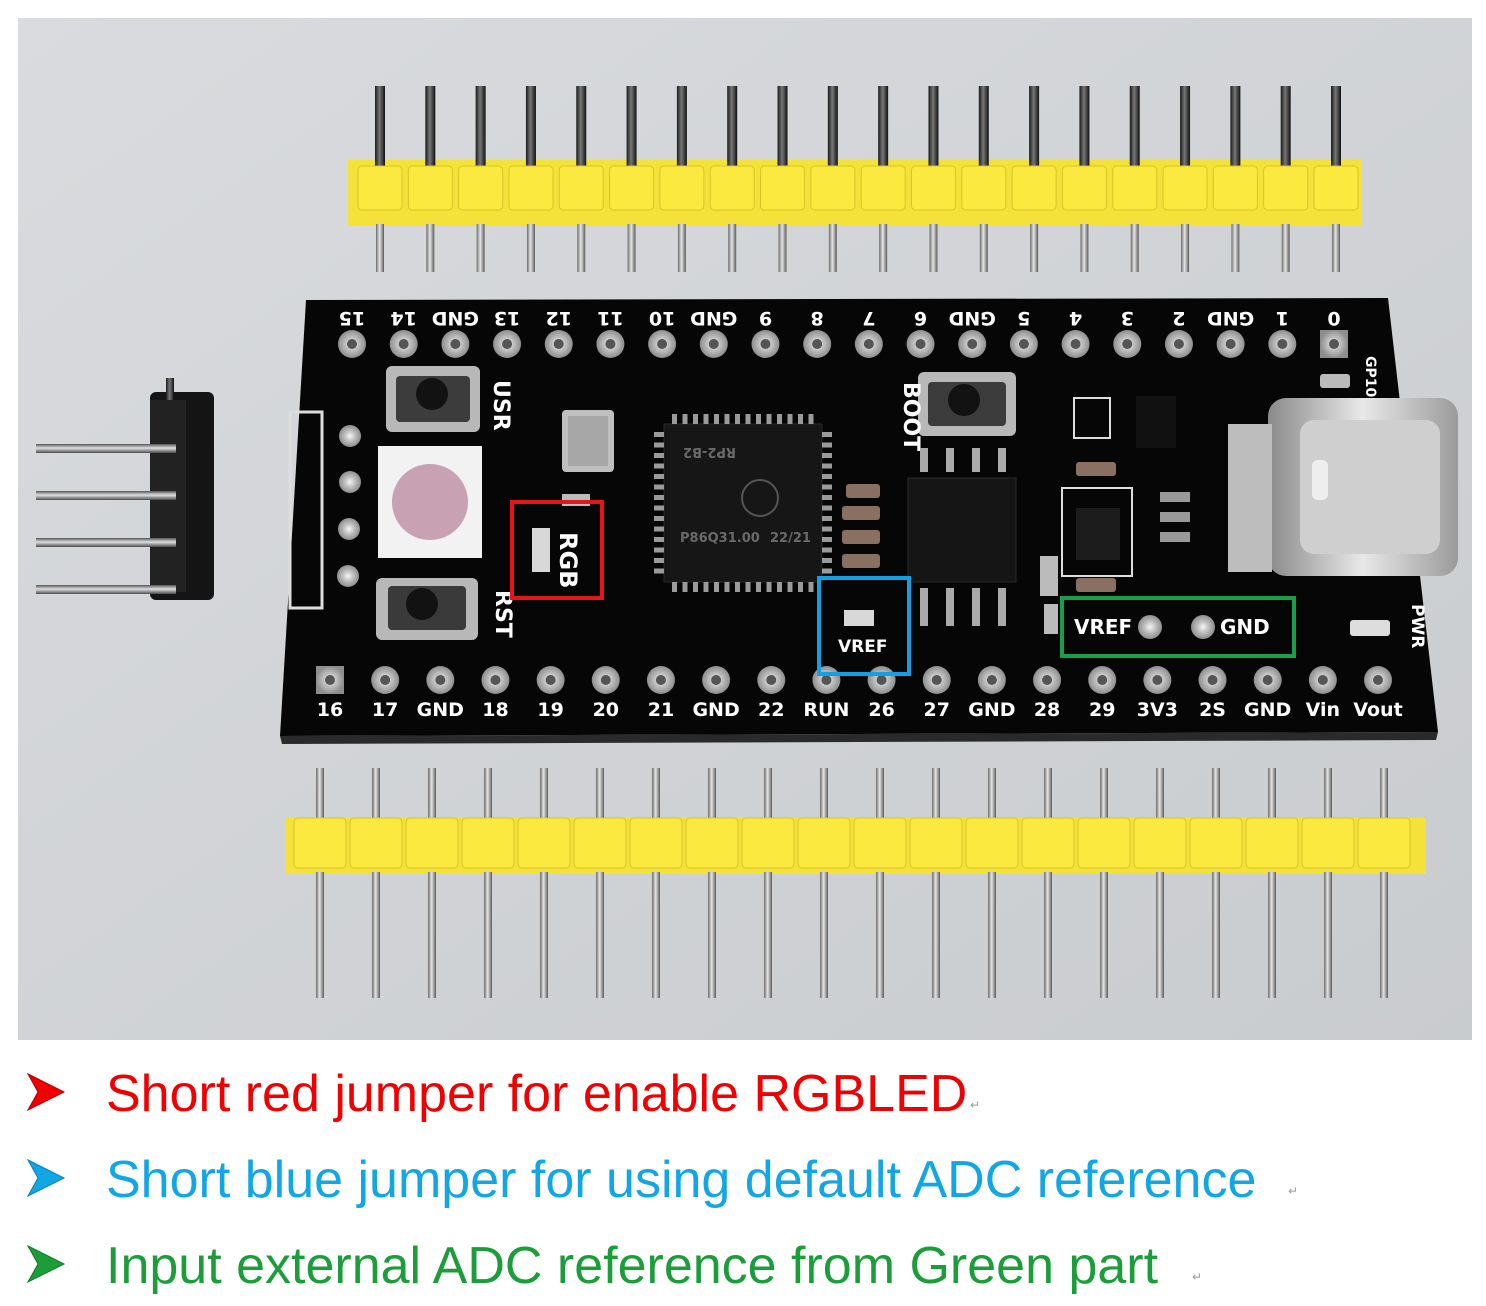 The height and width of the screenshot is (1306, 1486). I want to click on pin-label: 5, so click(1023, 318).